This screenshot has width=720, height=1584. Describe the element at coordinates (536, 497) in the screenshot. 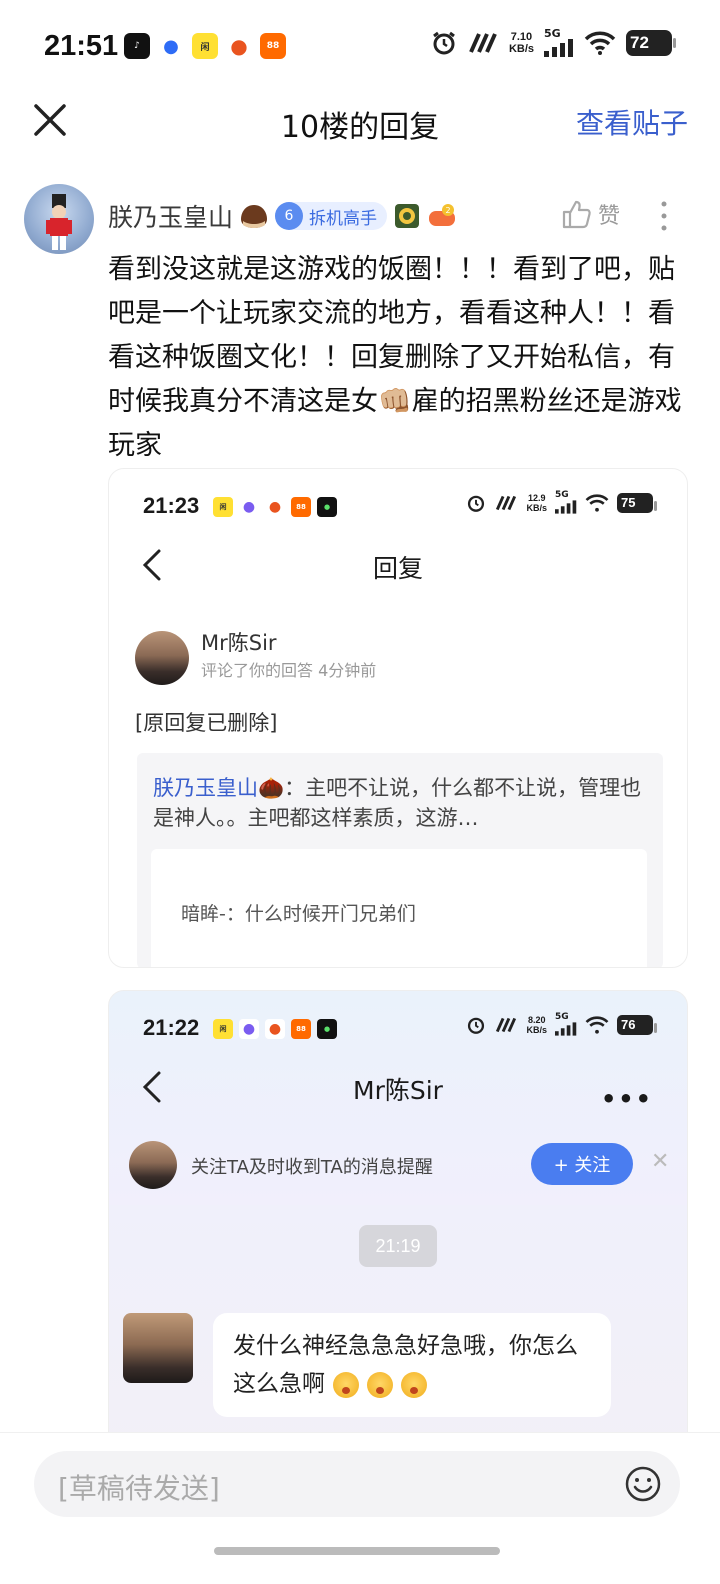

I see `net-speed: 12.9` at that location.